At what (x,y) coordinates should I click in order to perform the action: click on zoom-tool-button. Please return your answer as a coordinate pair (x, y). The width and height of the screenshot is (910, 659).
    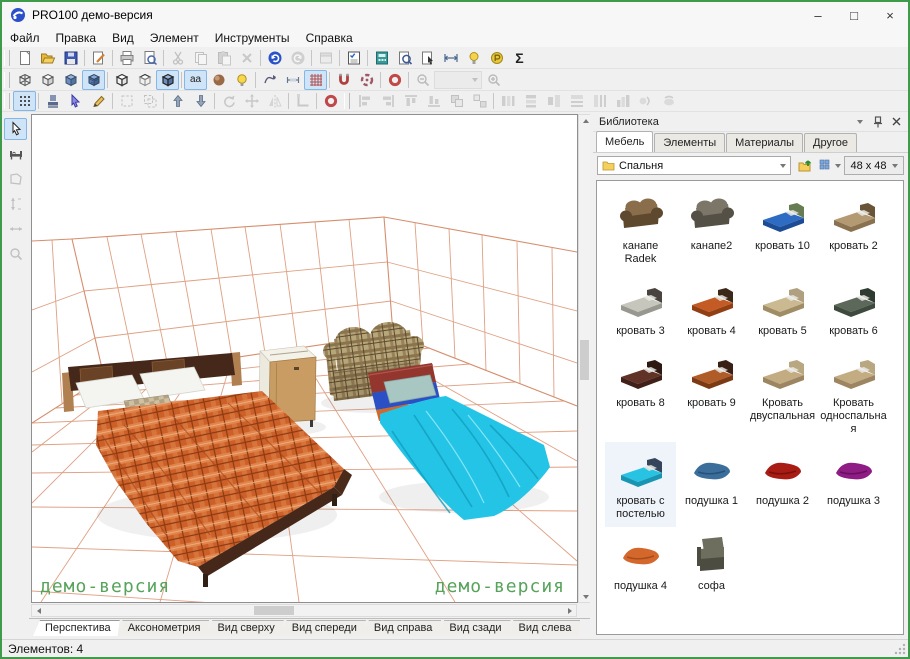
    Looking at the image, I should click on (15, 254).